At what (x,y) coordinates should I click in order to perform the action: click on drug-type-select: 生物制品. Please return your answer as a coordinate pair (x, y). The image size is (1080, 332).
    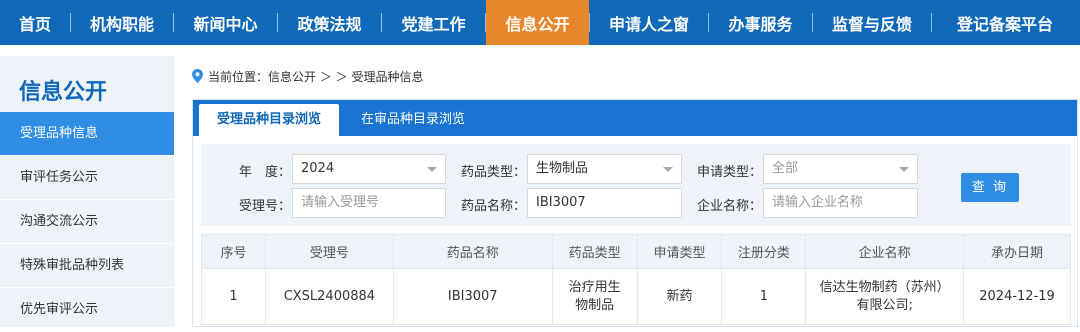
    Looking at the image, I should click on (604, 169).